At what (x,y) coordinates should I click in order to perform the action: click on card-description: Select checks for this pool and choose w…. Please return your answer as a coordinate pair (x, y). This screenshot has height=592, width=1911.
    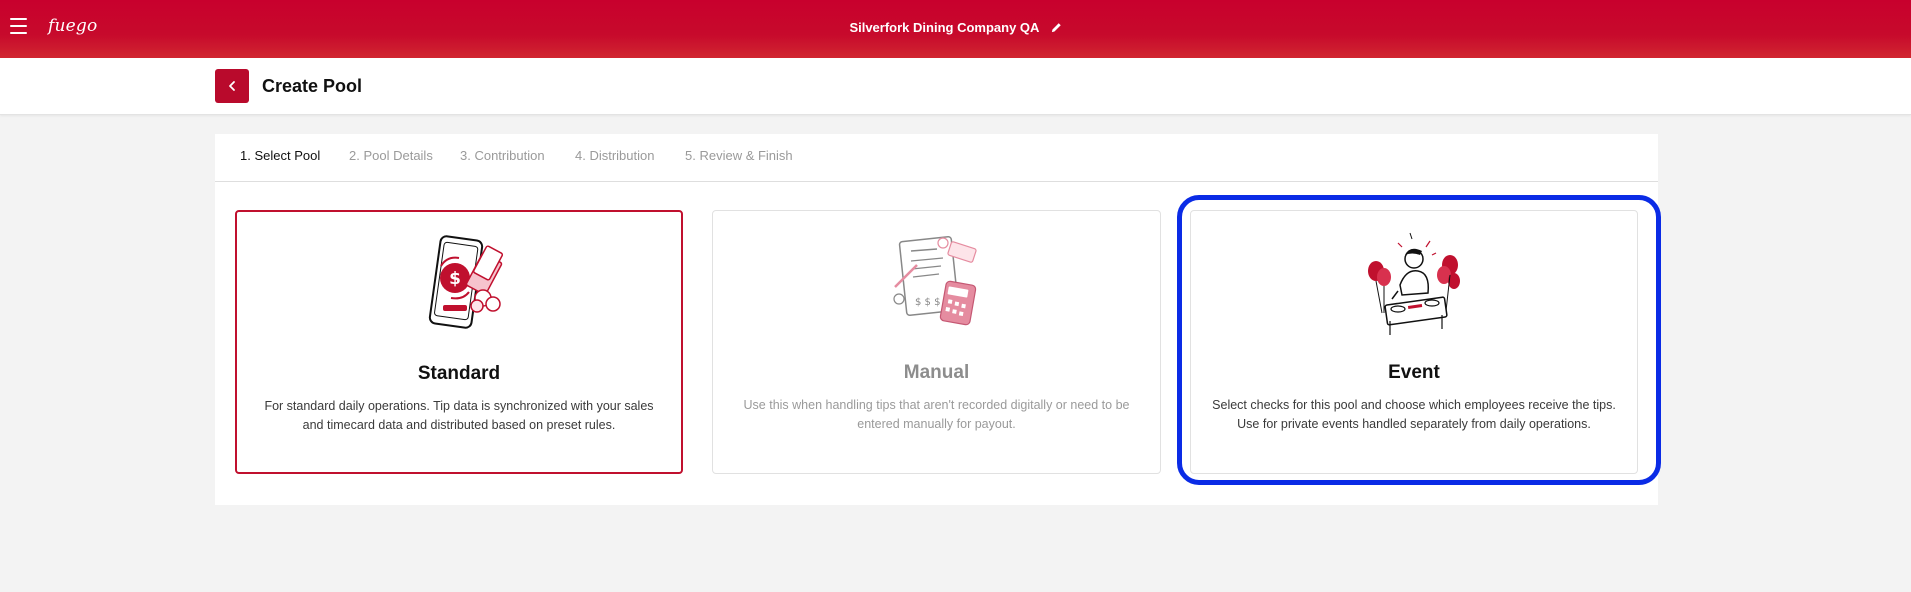
    Looking at the image, I should click on (1414, 414).